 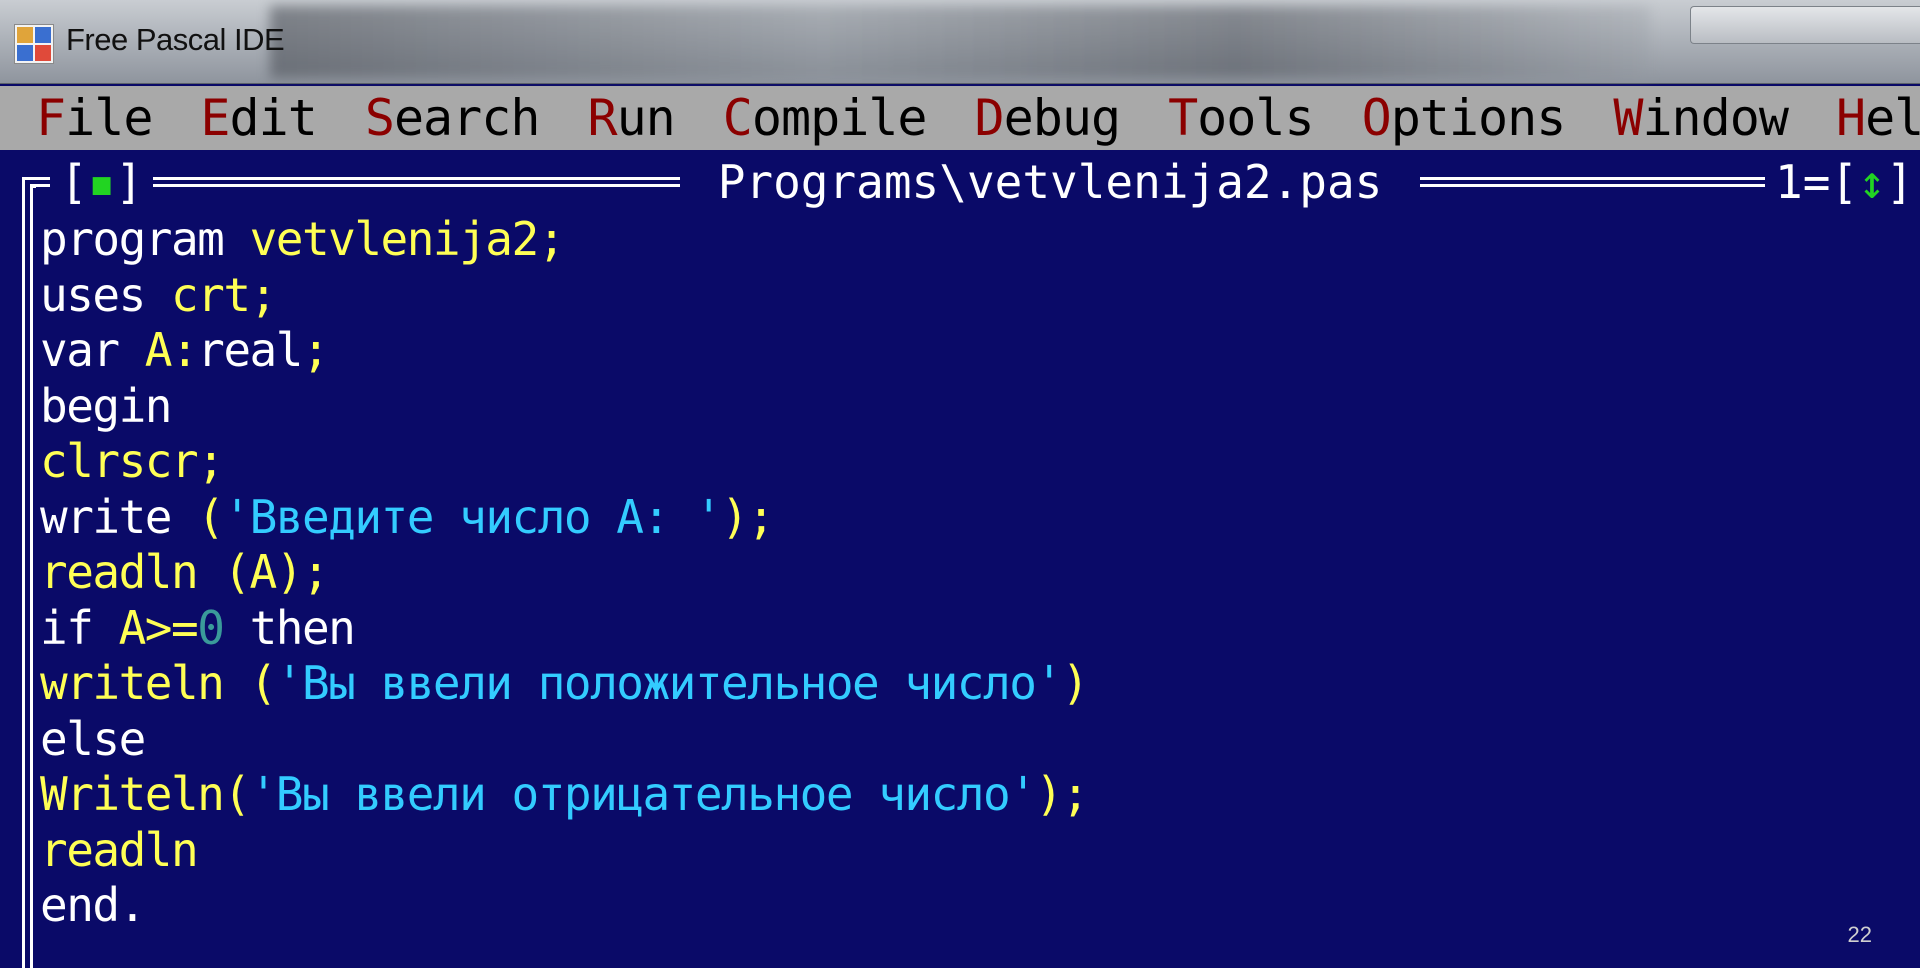 I want to click on code-token: 'Вы ввели отрицательное число', so click(x=643, y=794).